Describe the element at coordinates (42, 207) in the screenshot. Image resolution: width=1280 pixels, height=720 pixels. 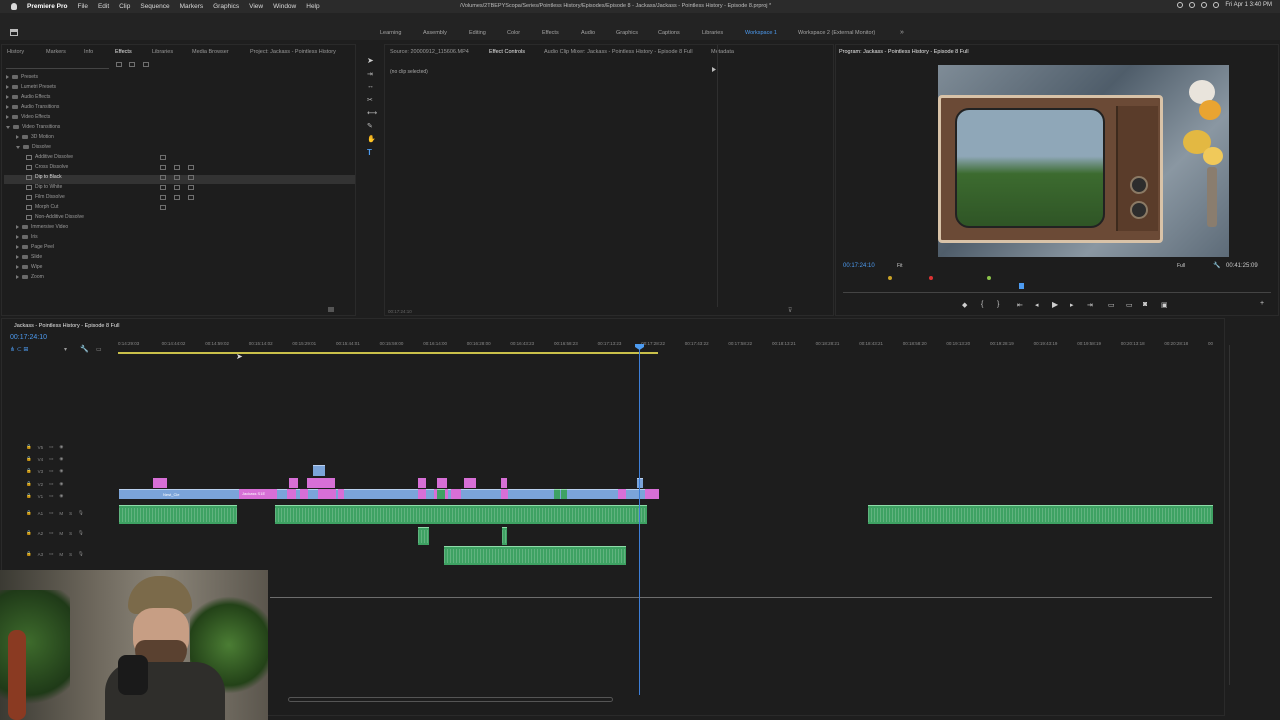
I see `effects-tree-item: Morph Cut` at that location.